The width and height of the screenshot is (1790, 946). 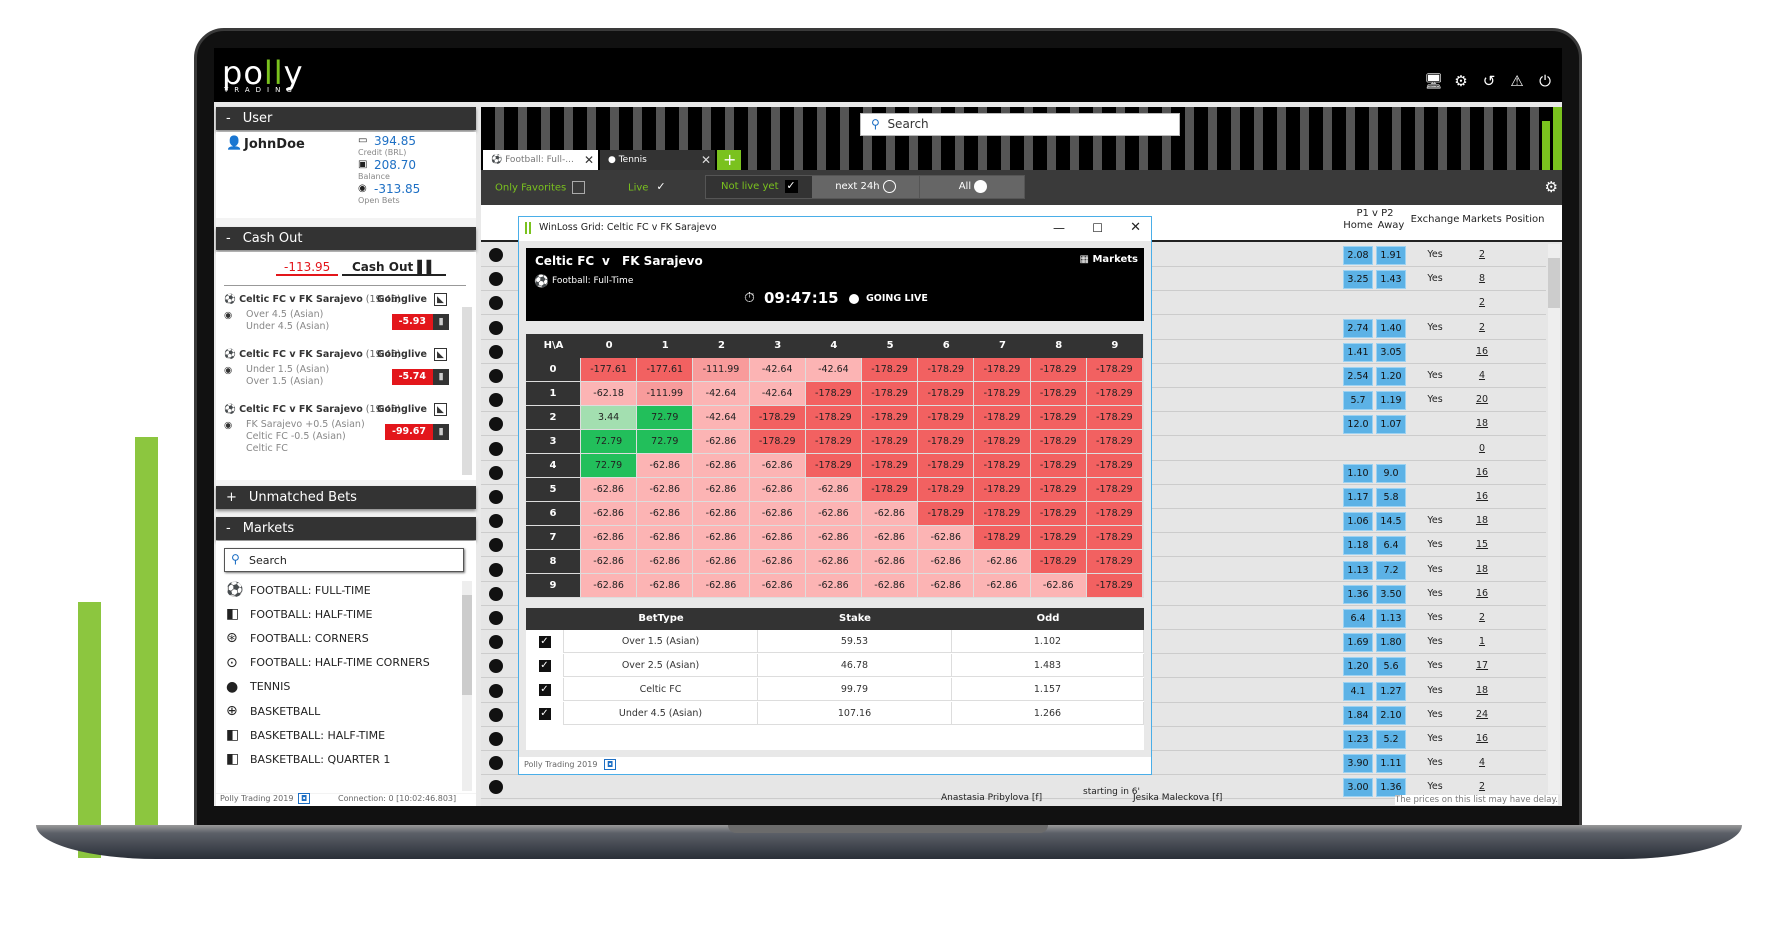 I want to click on away-header: Away, so click(x=1391, y=226).